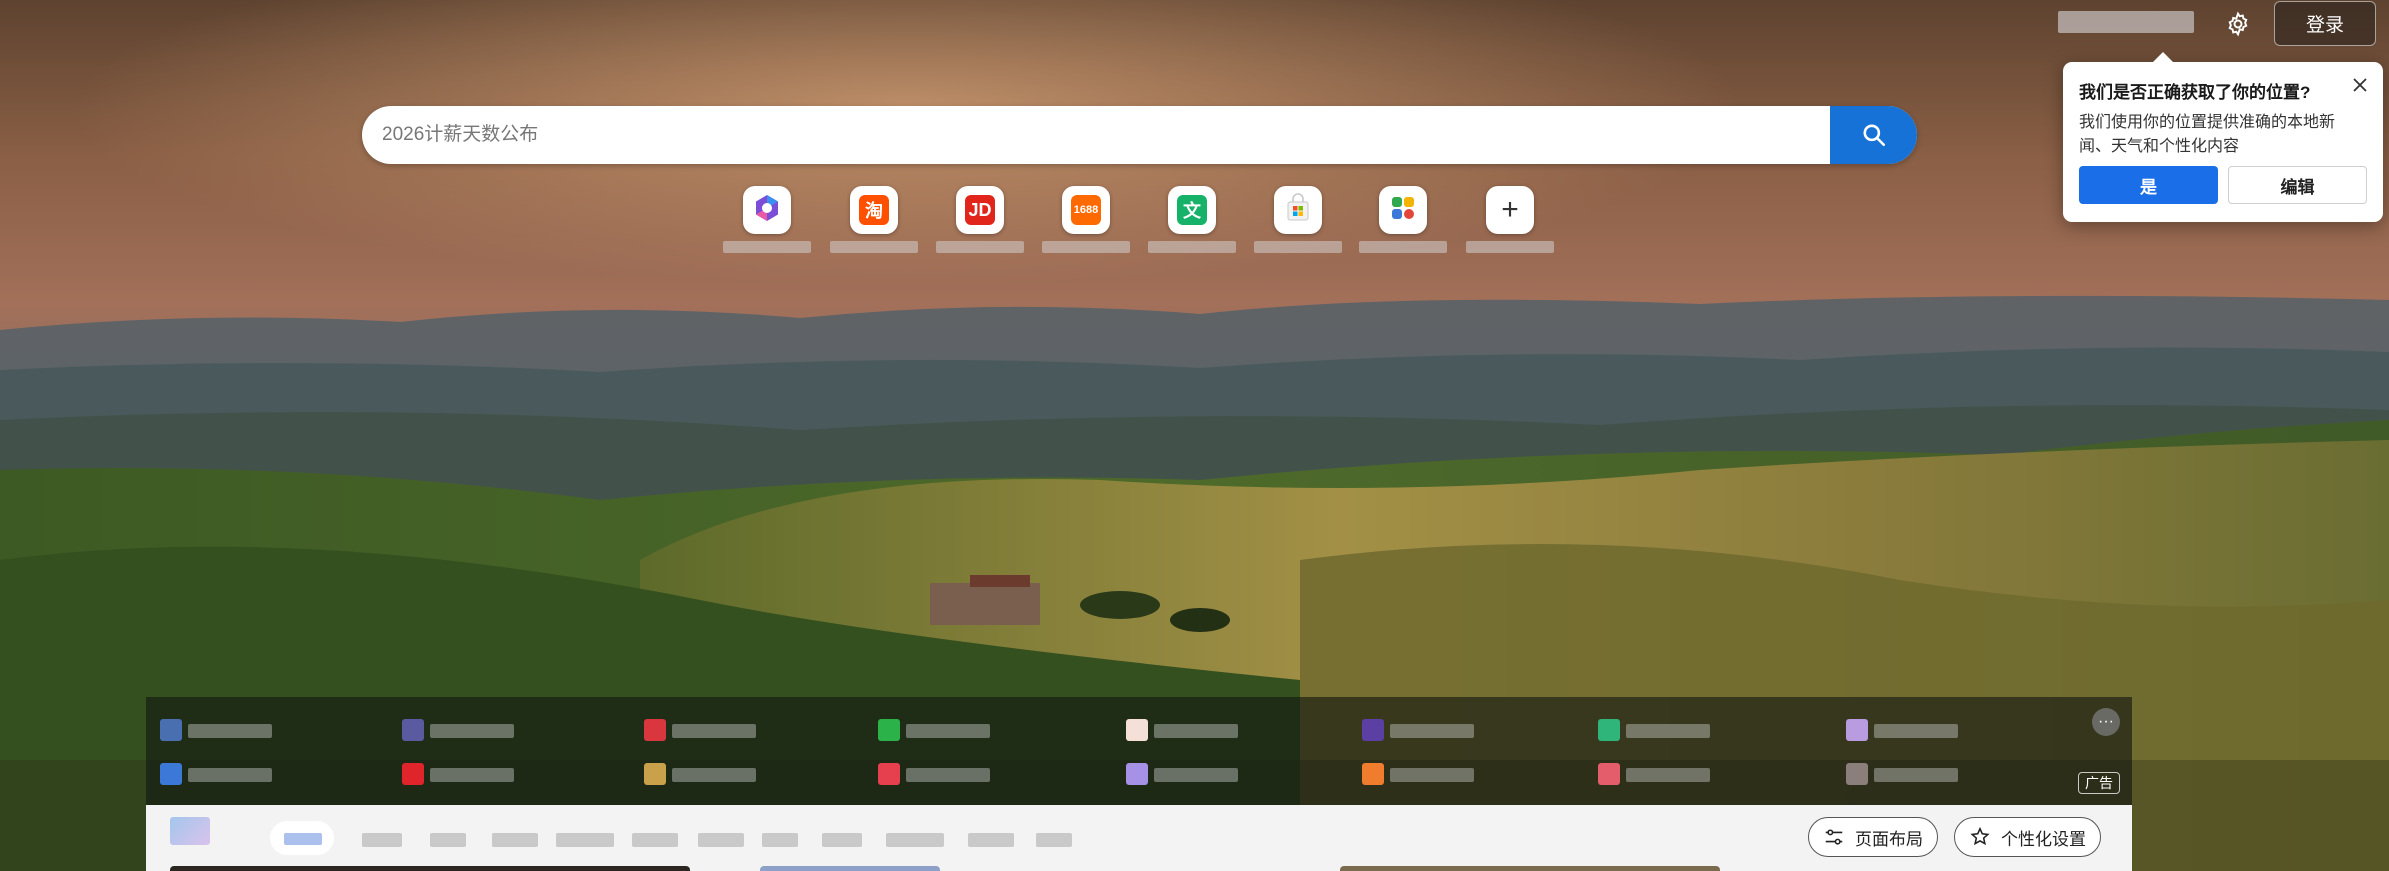 The height and width of the screenshot is (871, 2389). What do you see at coordinates (980, 210) in the screenshot?
I see `jd-icon: JD` at bounding box center [980, 210].